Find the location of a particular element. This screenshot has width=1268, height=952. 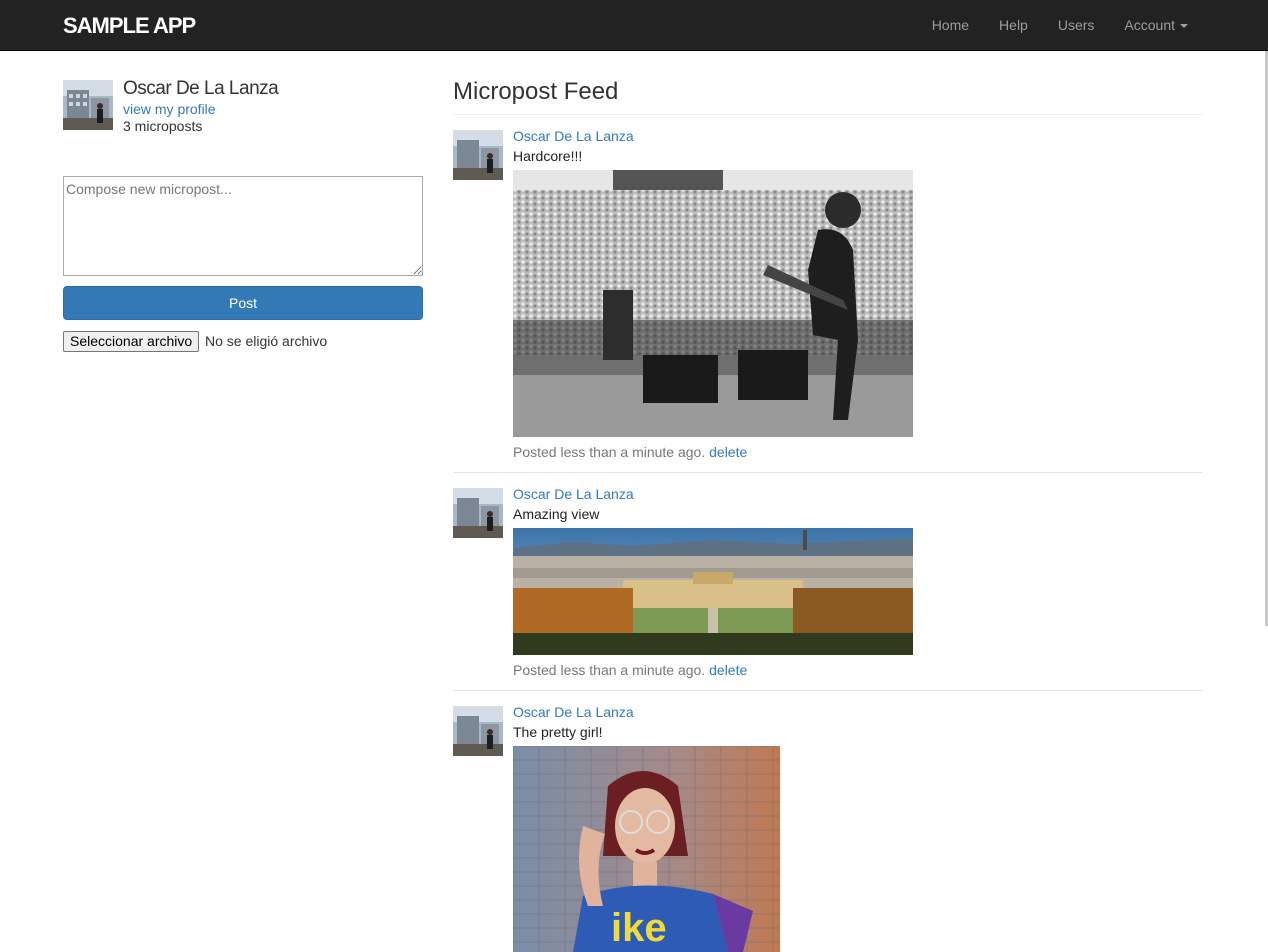

nav-links: Home Help Users Account is located at coordinates (1060, 25).